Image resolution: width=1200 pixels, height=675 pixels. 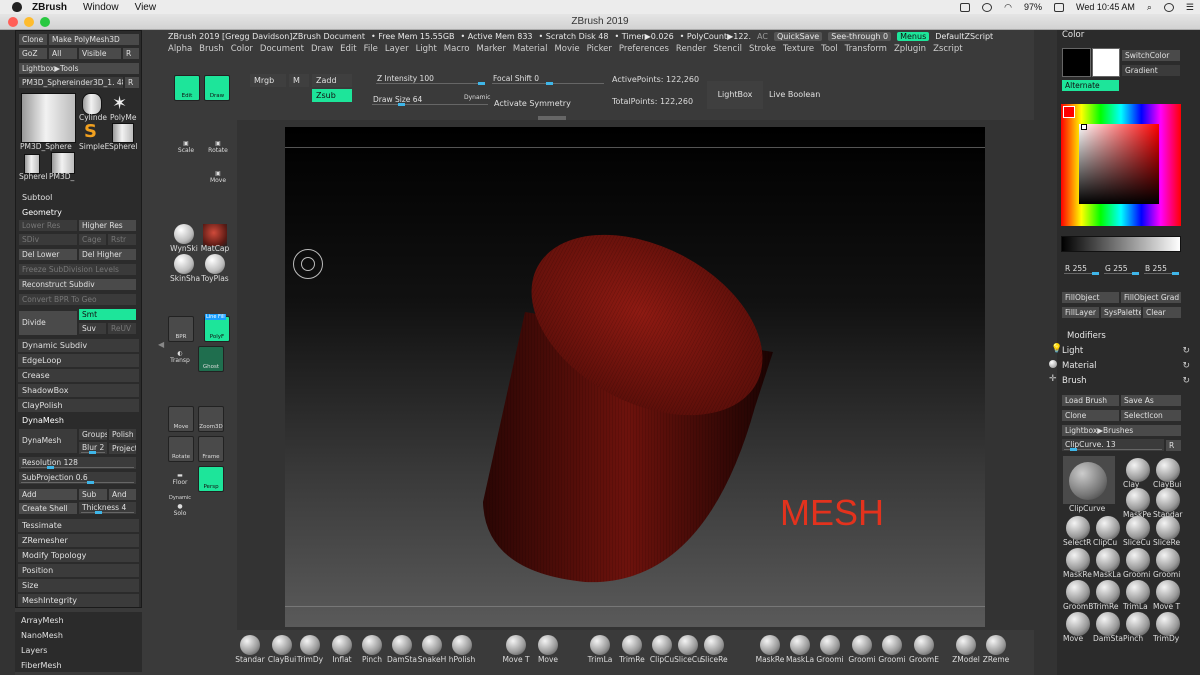 I want to click on menu-tool: Tool, so click(x=829, y=50).